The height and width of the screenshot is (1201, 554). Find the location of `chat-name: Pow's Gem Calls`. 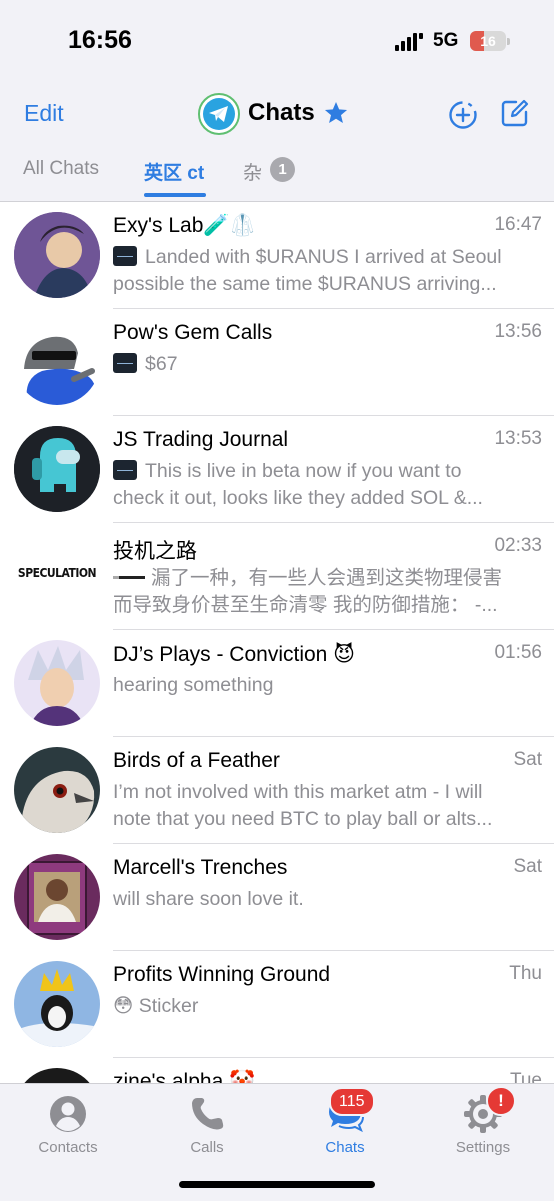

chat-name: Pow's Gem Calls is located at coordinates (193, 332).